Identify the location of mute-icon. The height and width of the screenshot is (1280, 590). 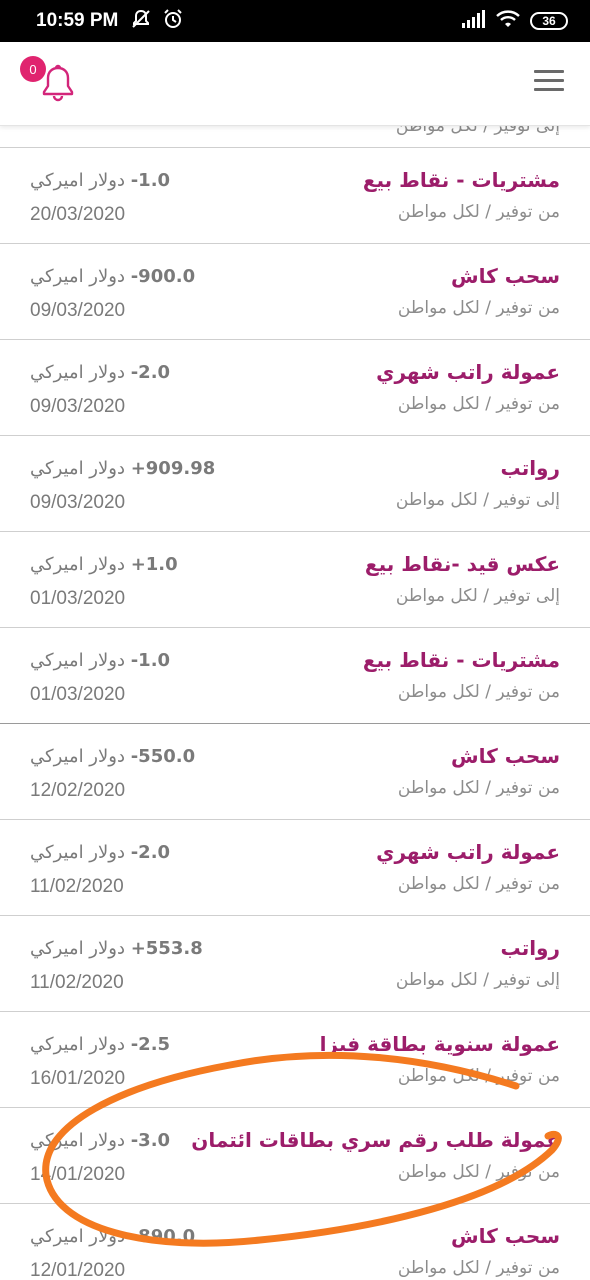
(141, 21).